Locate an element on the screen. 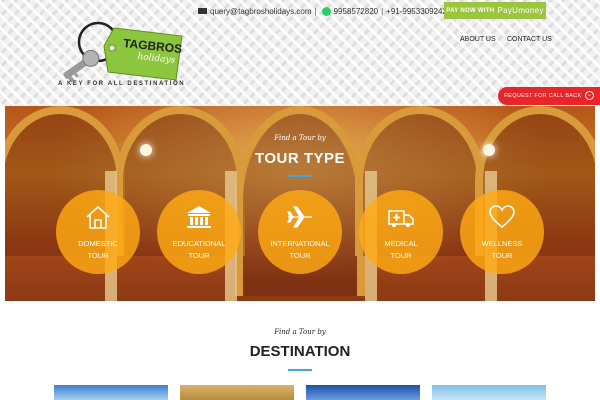  home-icon is located at coordinates (98, 217).